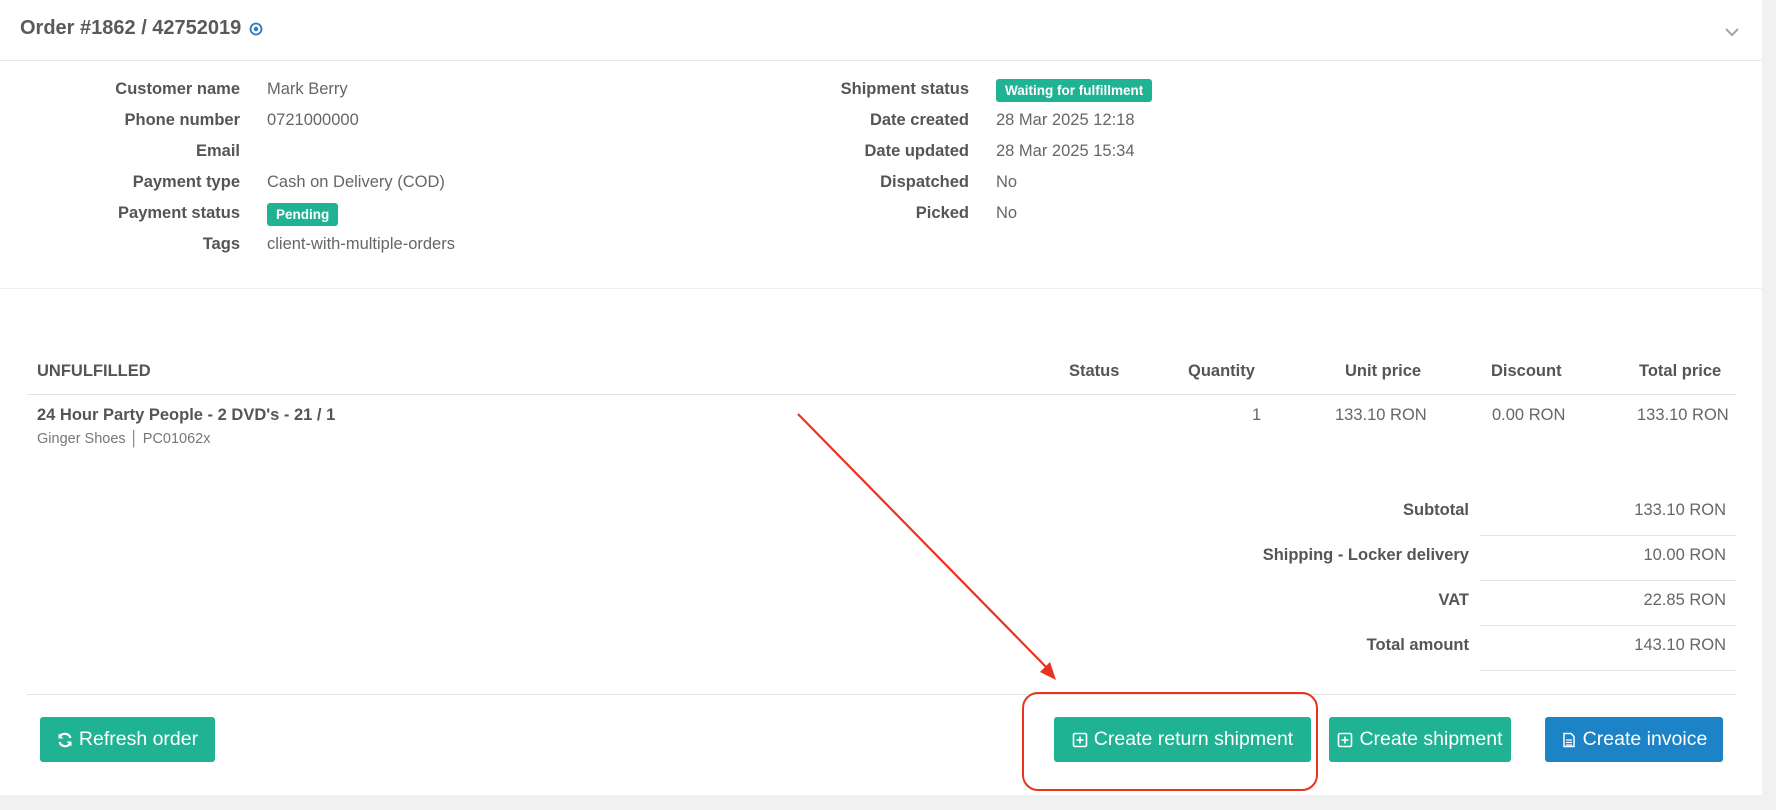 The image size is (1776, 810). Describe the element at coordinates (881, 694) in the screenshot. I see `footer-divider` at that location.